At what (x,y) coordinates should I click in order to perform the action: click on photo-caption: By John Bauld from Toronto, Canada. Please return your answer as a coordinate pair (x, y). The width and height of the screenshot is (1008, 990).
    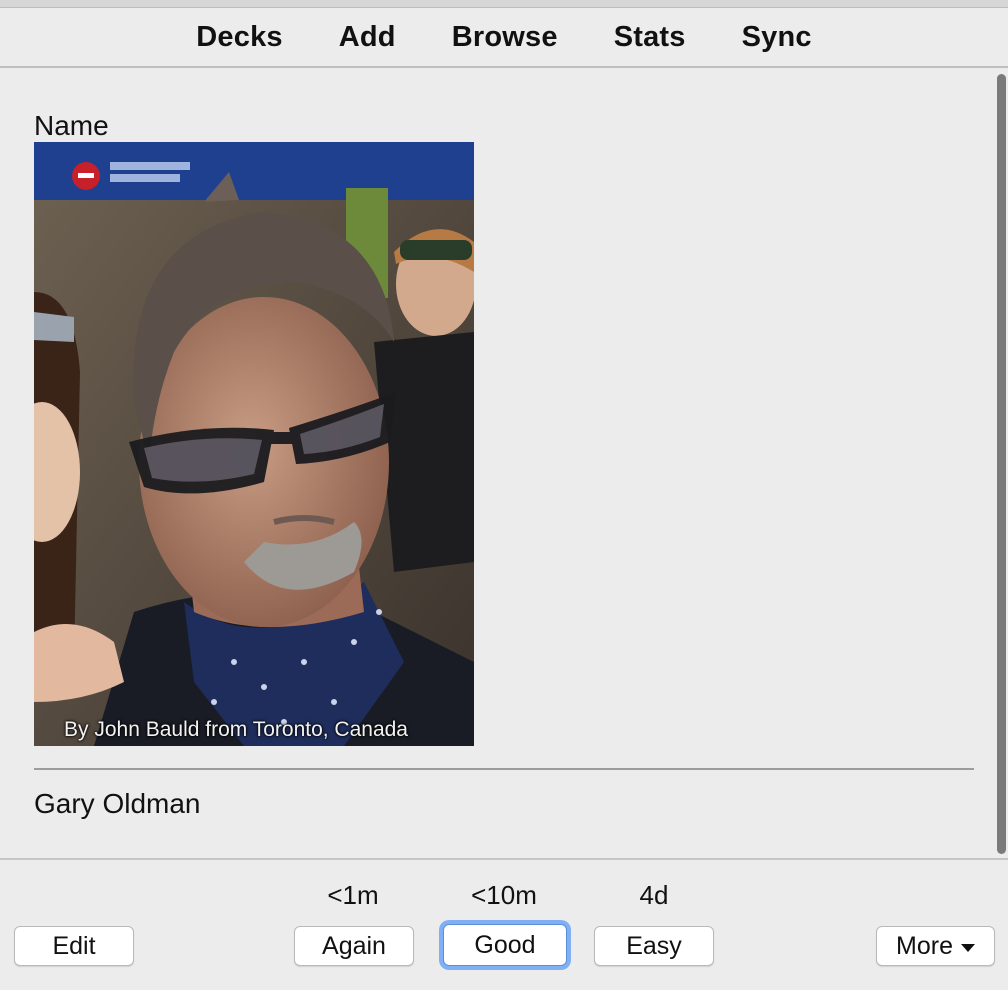
    Looking at the image, I should click on (236, 729).